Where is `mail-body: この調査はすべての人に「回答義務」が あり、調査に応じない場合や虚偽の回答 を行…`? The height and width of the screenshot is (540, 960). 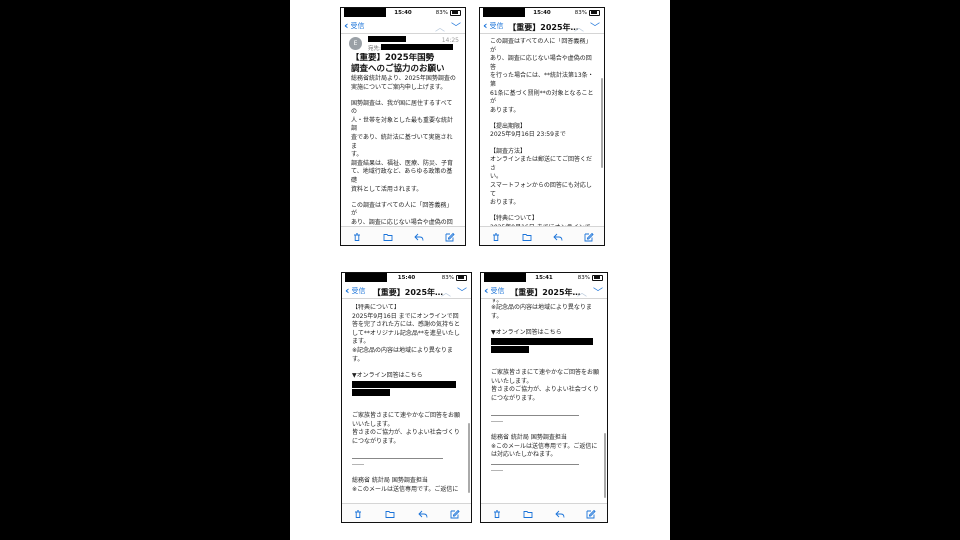 mail-body: この調査はすべての人に「回答義務」が あり、調査に応じない場合や虚偽の回答 を行… is located at coordinates (542, 132).